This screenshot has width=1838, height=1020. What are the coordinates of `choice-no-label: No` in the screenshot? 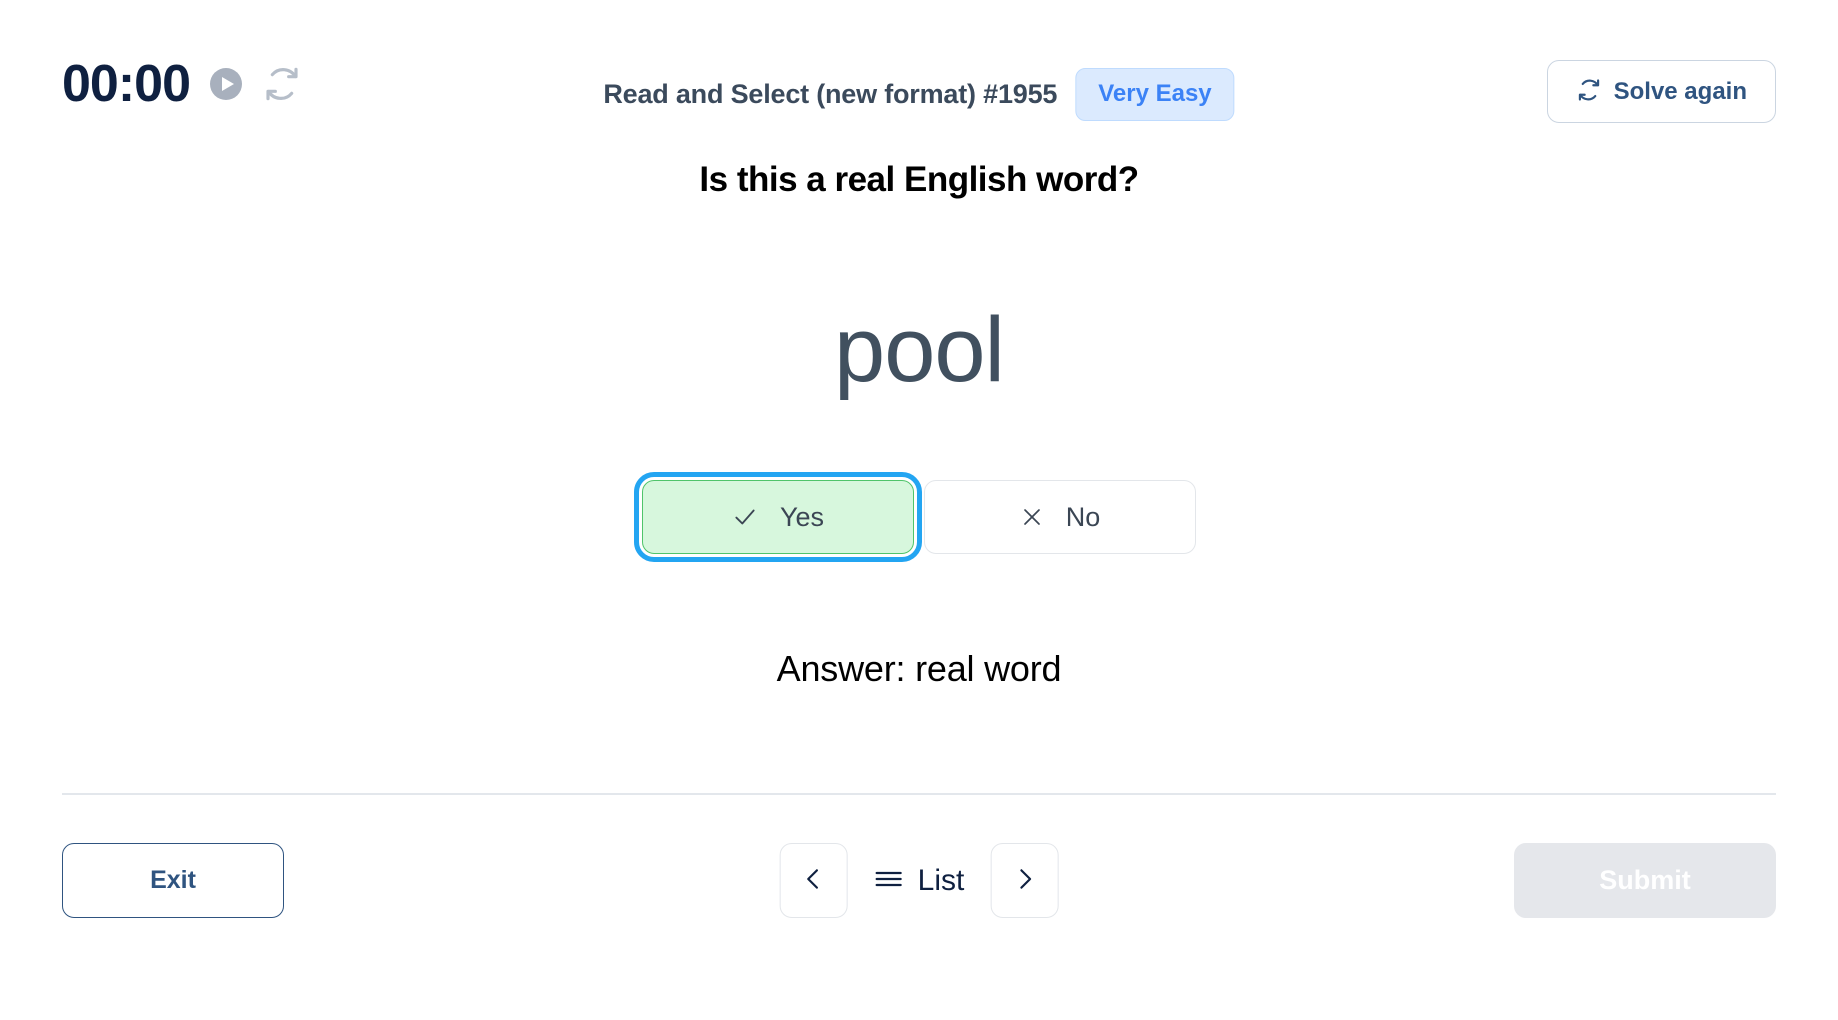 It's located at (1083, 516).